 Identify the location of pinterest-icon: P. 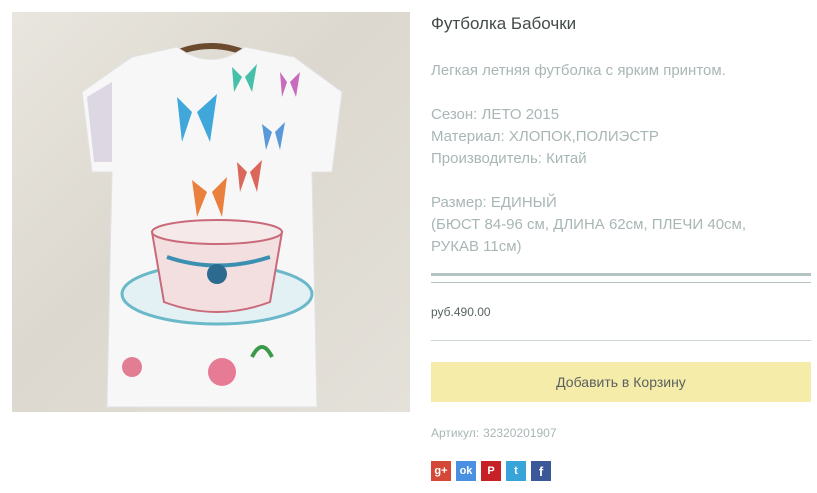
(491, 471).